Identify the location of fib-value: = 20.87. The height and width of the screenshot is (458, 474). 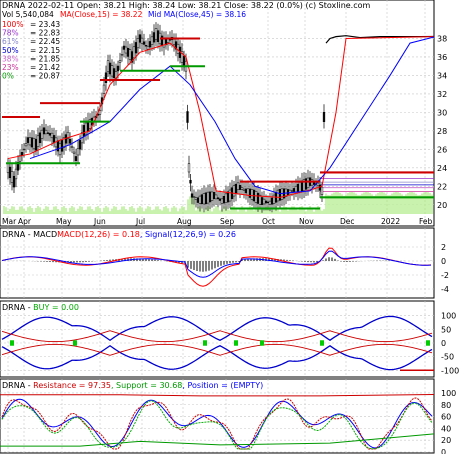
(45, 76).